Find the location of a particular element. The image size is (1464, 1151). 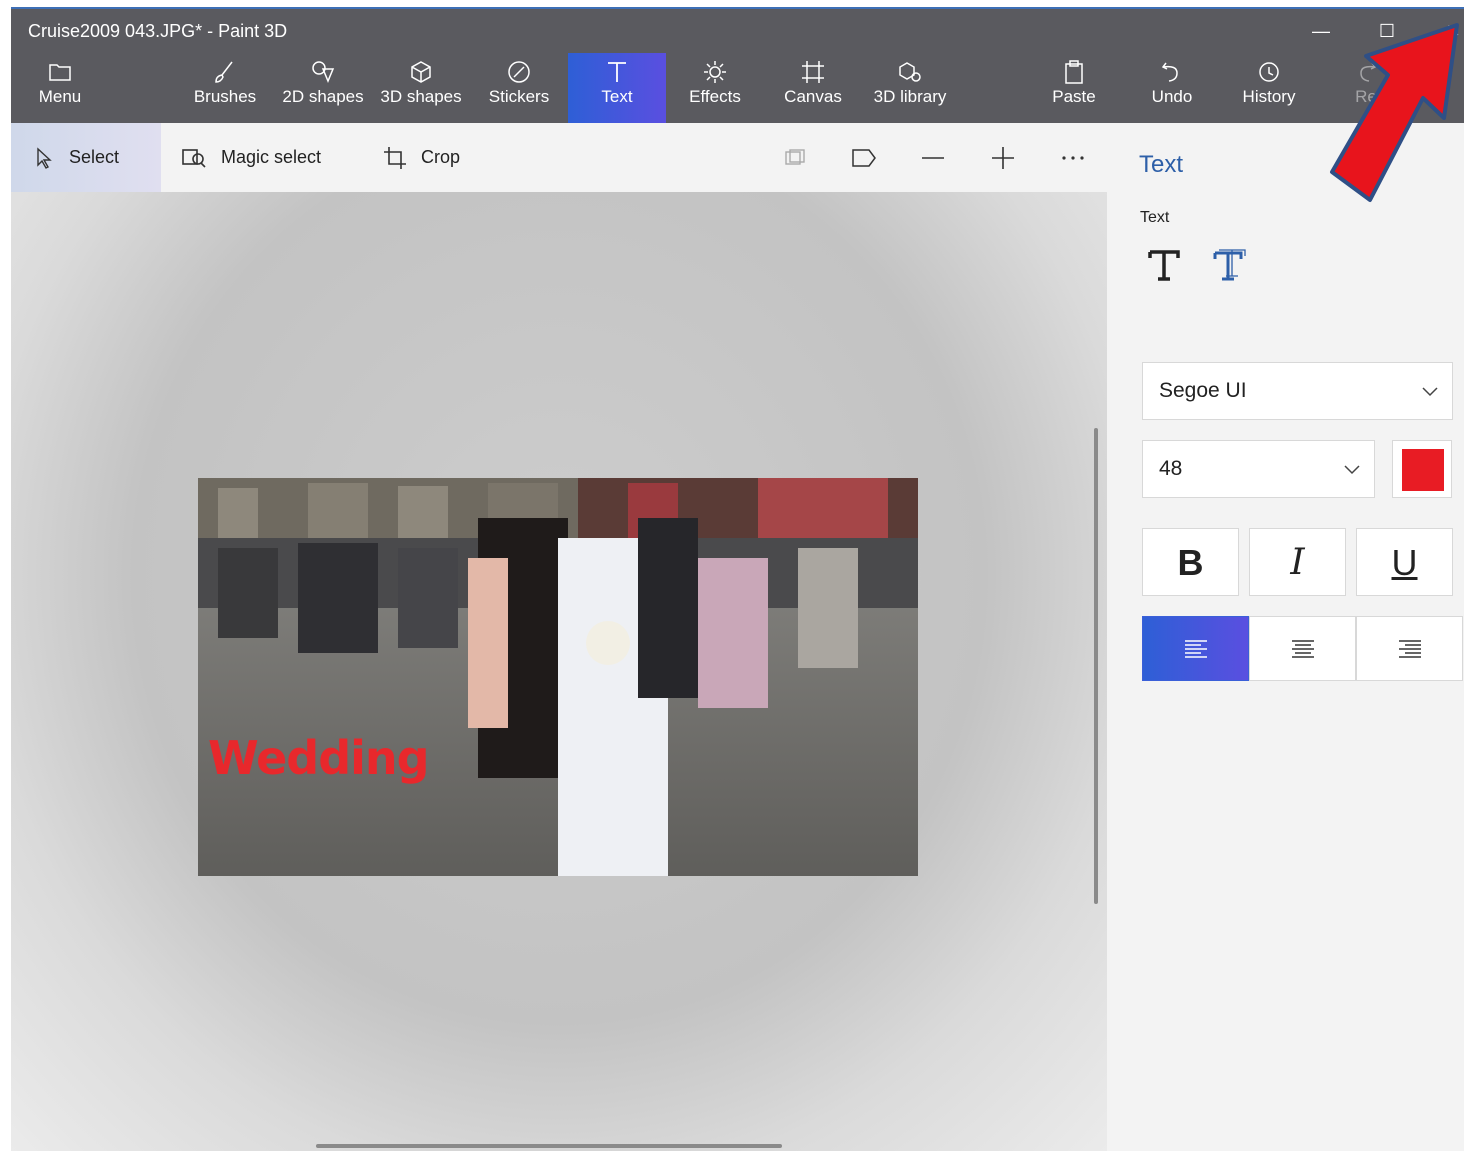

align-center-icon is located at coordinates (1302, 648).